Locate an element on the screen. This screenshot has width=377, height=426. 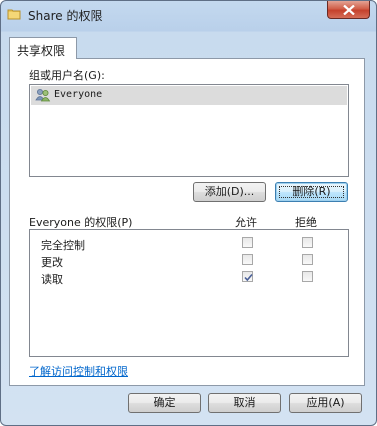
title-bar: Share 的权限 is located at coordinates (188, 15).